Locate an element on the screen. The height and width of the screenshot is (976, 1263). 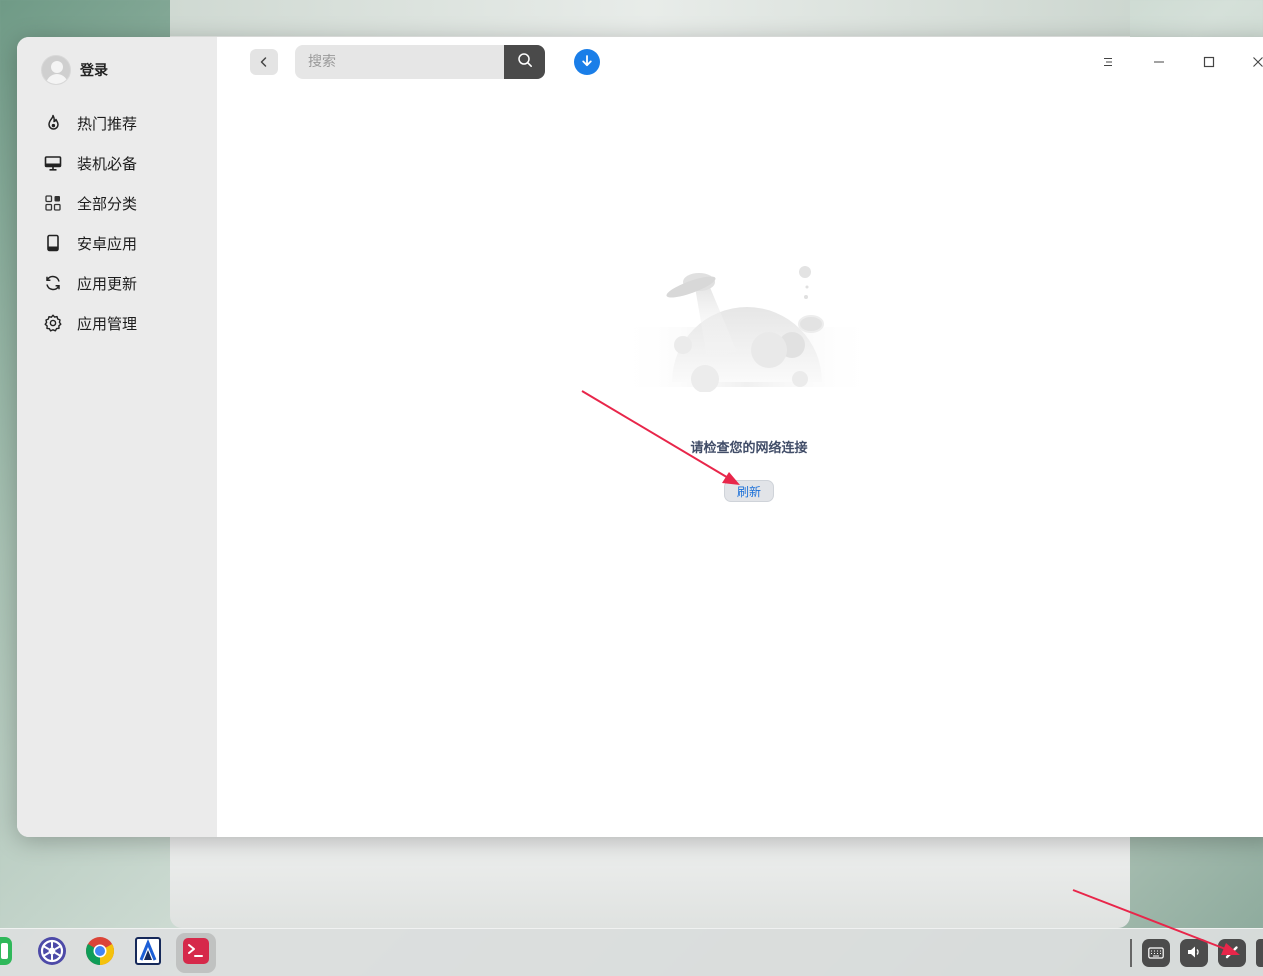
sidebar-item-label: 热门推荐 is located at coordinates (107, 123).